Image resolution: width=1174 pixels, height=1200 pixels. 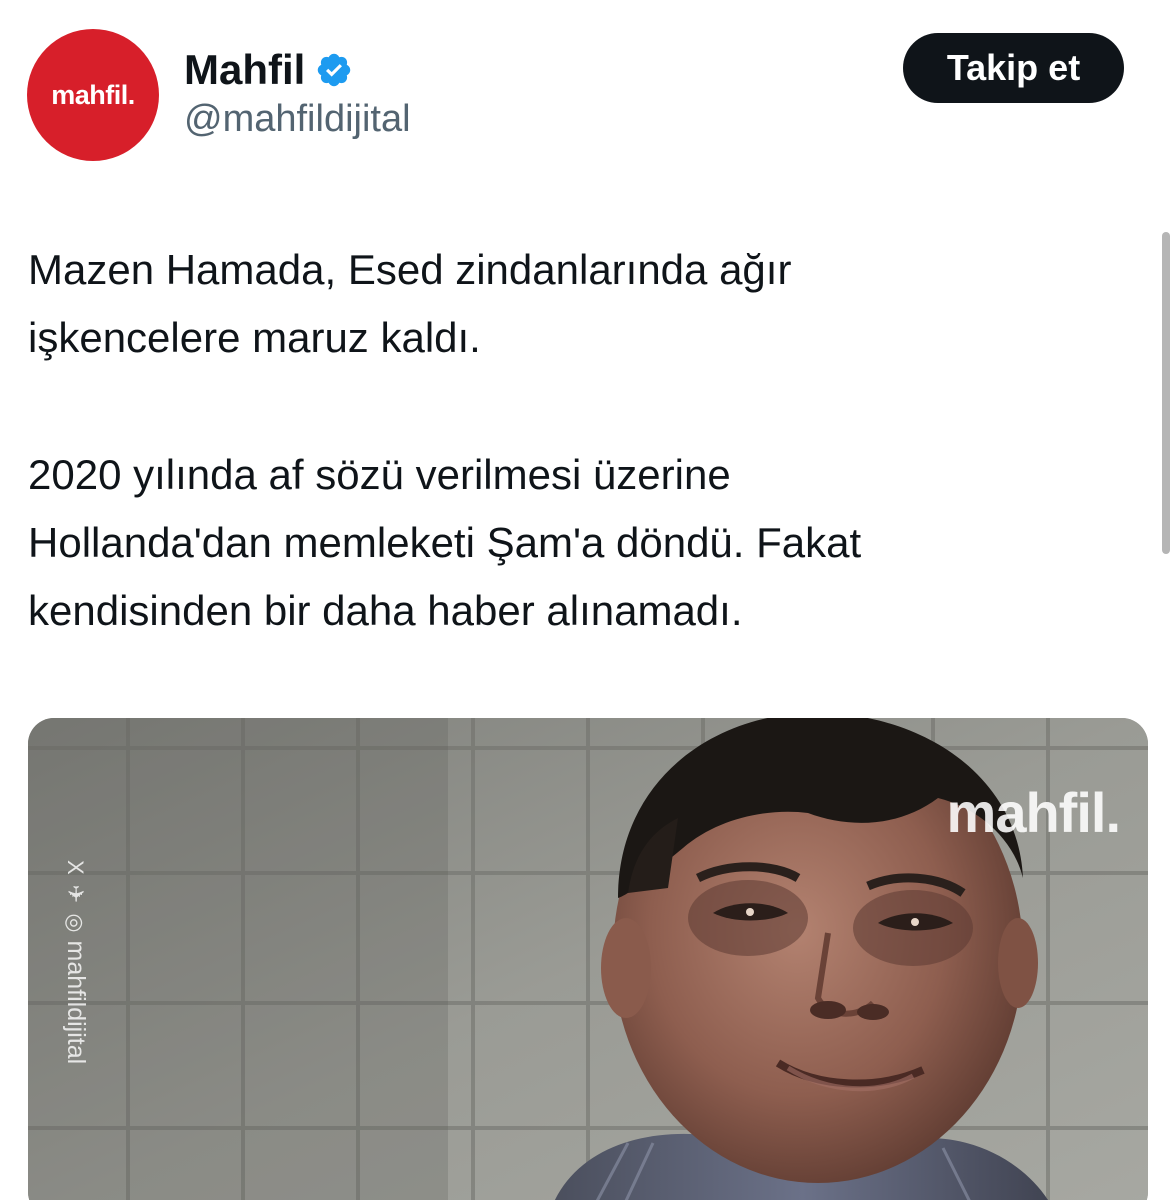 I want to click on avatar-logo: mahfil., so click(x=93, y=94).